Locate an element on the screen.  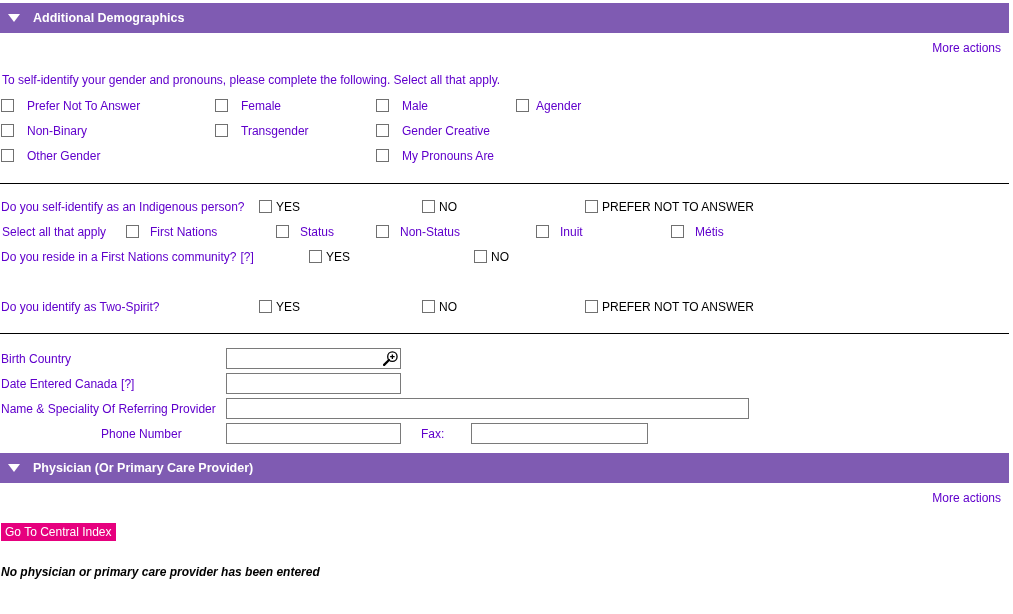
option-label: Métis is located at coordinates (709, 232).